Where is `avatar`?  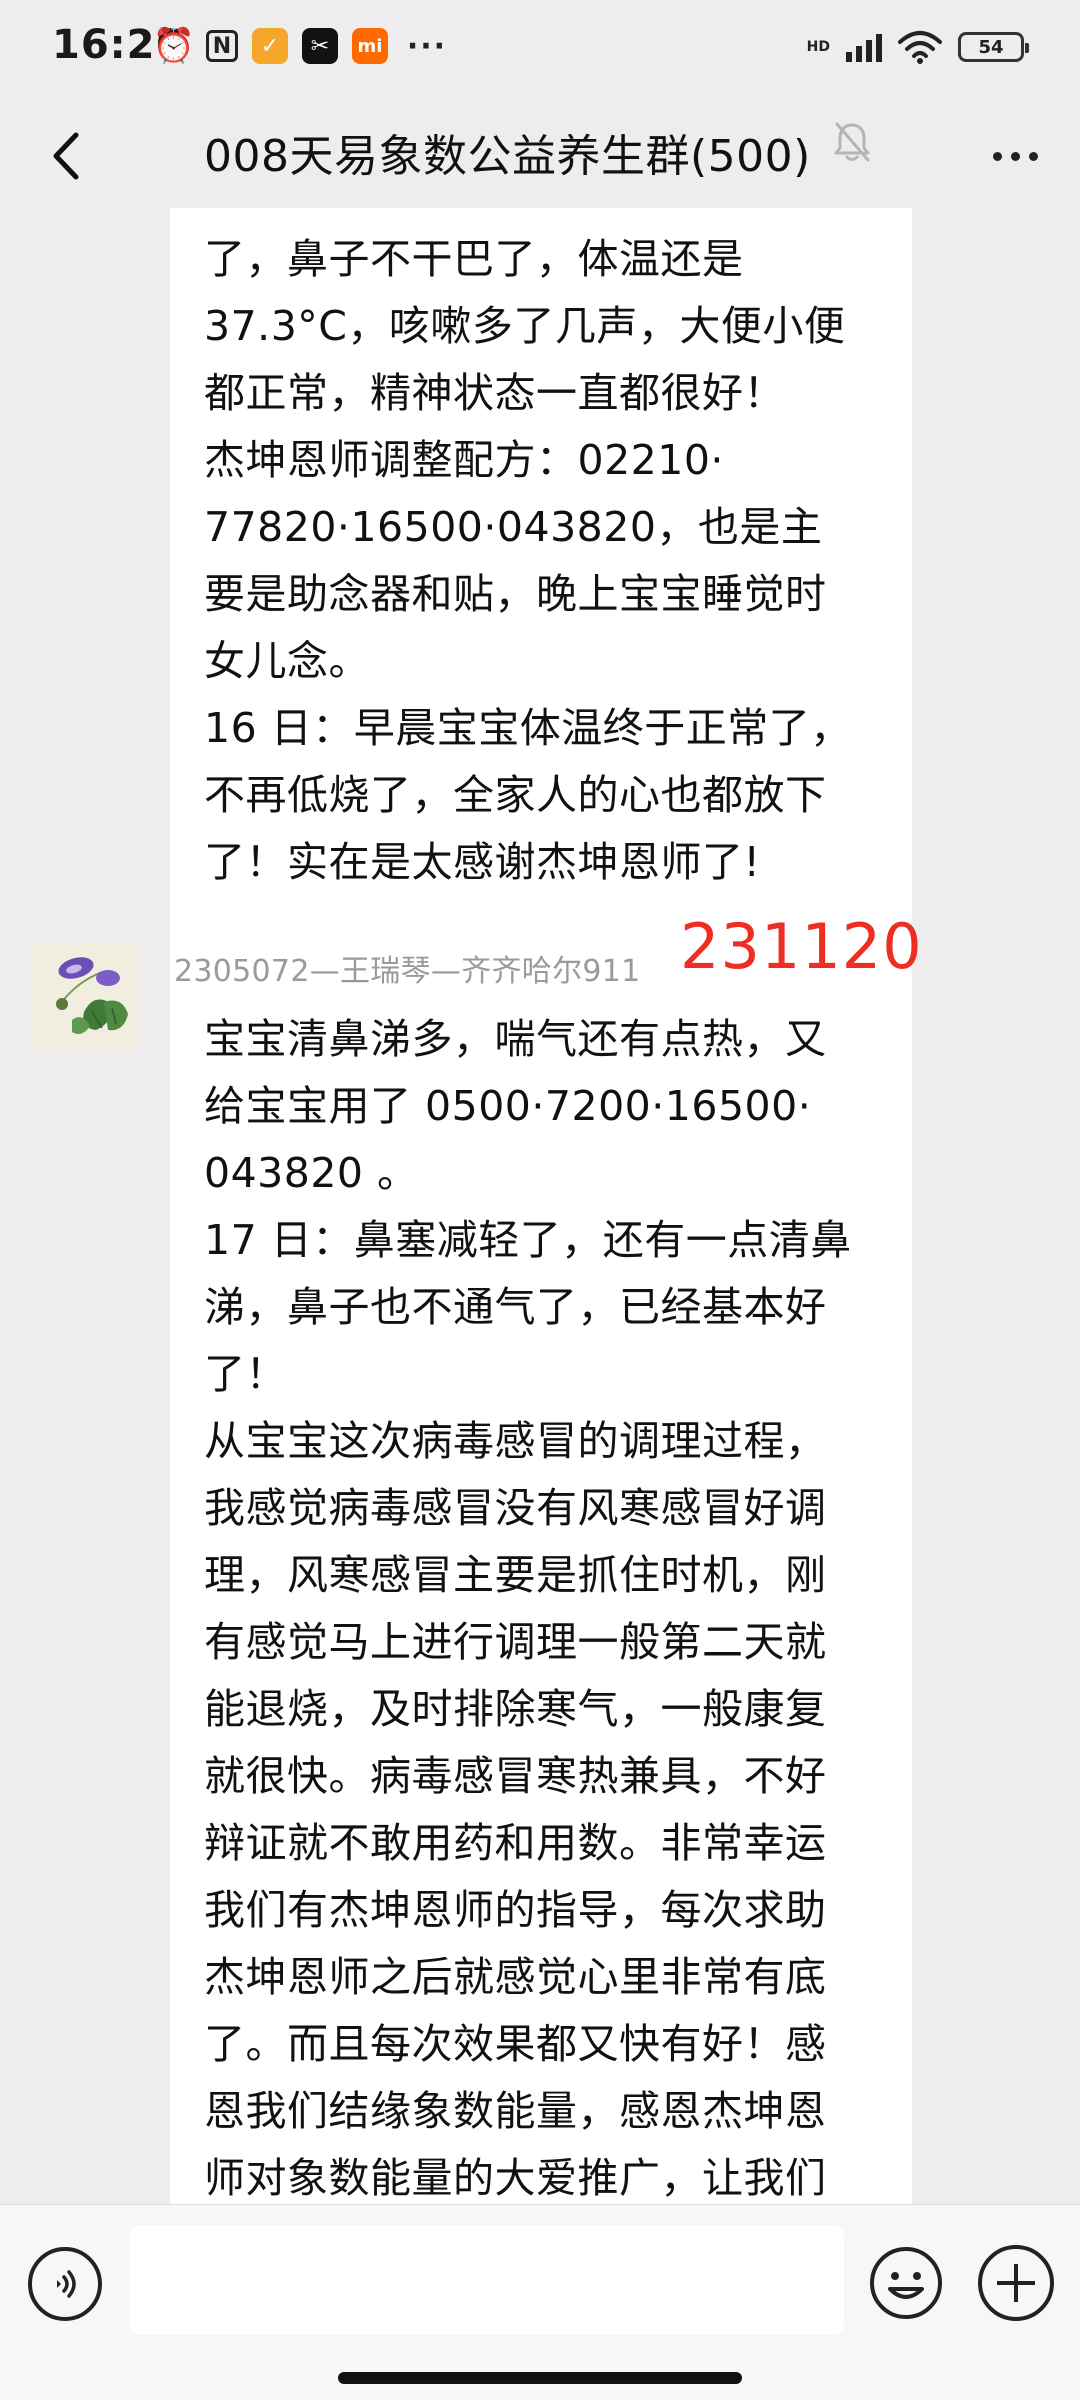
avatar is located at coordinates (86, 996).